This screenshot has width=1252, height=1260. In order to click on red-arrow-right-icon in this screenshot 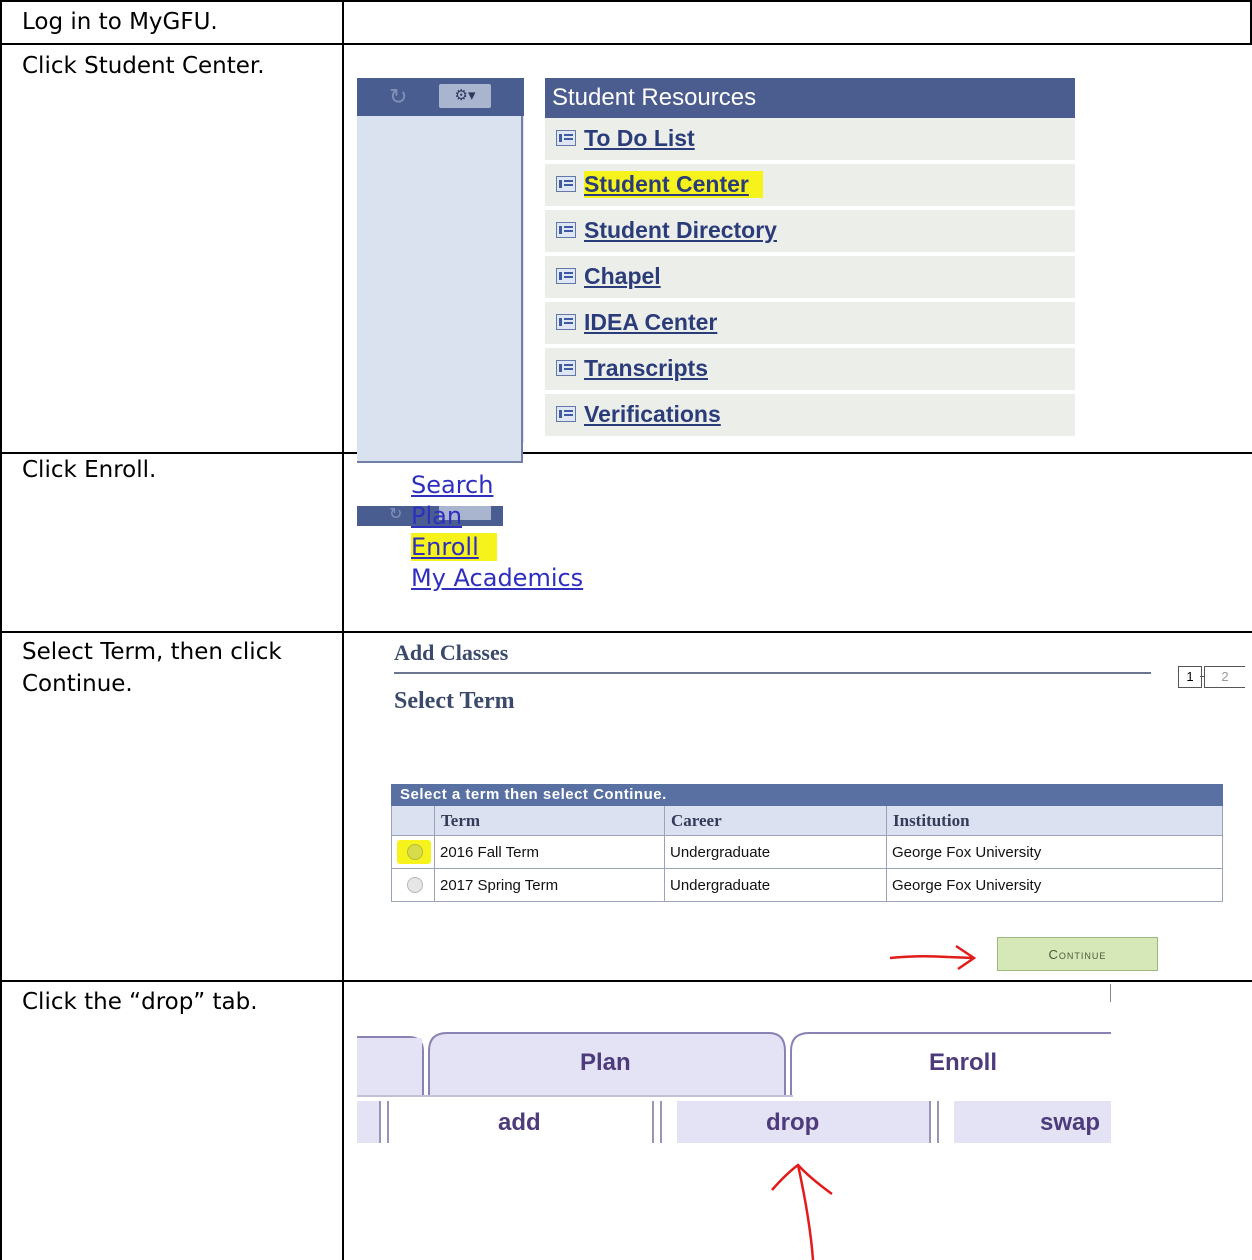, I will do `click(933, 957)`.